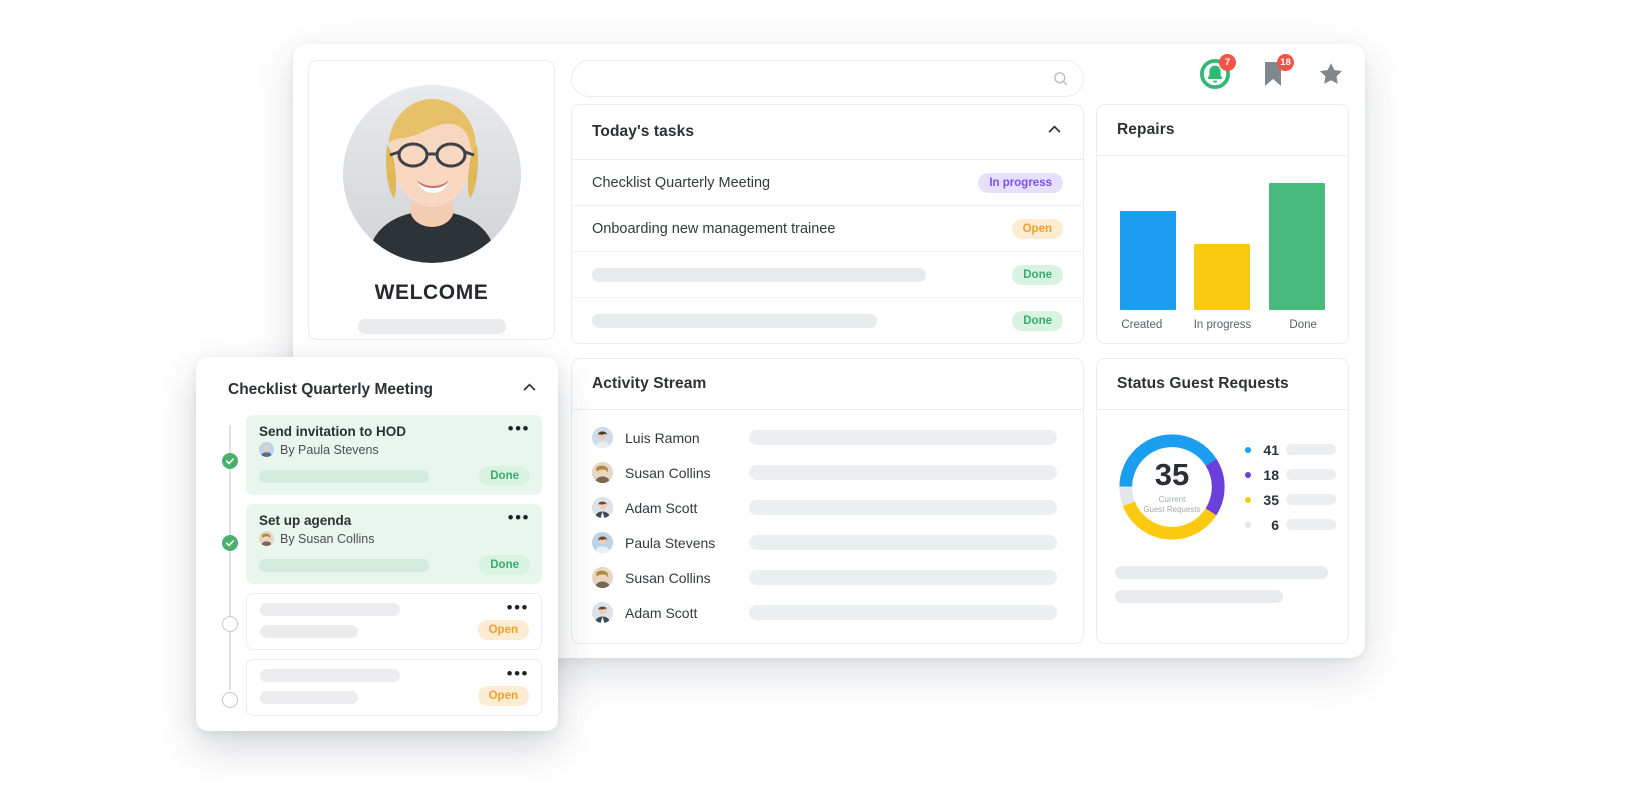 Image resolution: width=1636 pixels, height=801 pixels. What do you see at coordinates (1142, 325) in the screenshot?
I see `bar-label: Created` at bounding box center [1142, 325].